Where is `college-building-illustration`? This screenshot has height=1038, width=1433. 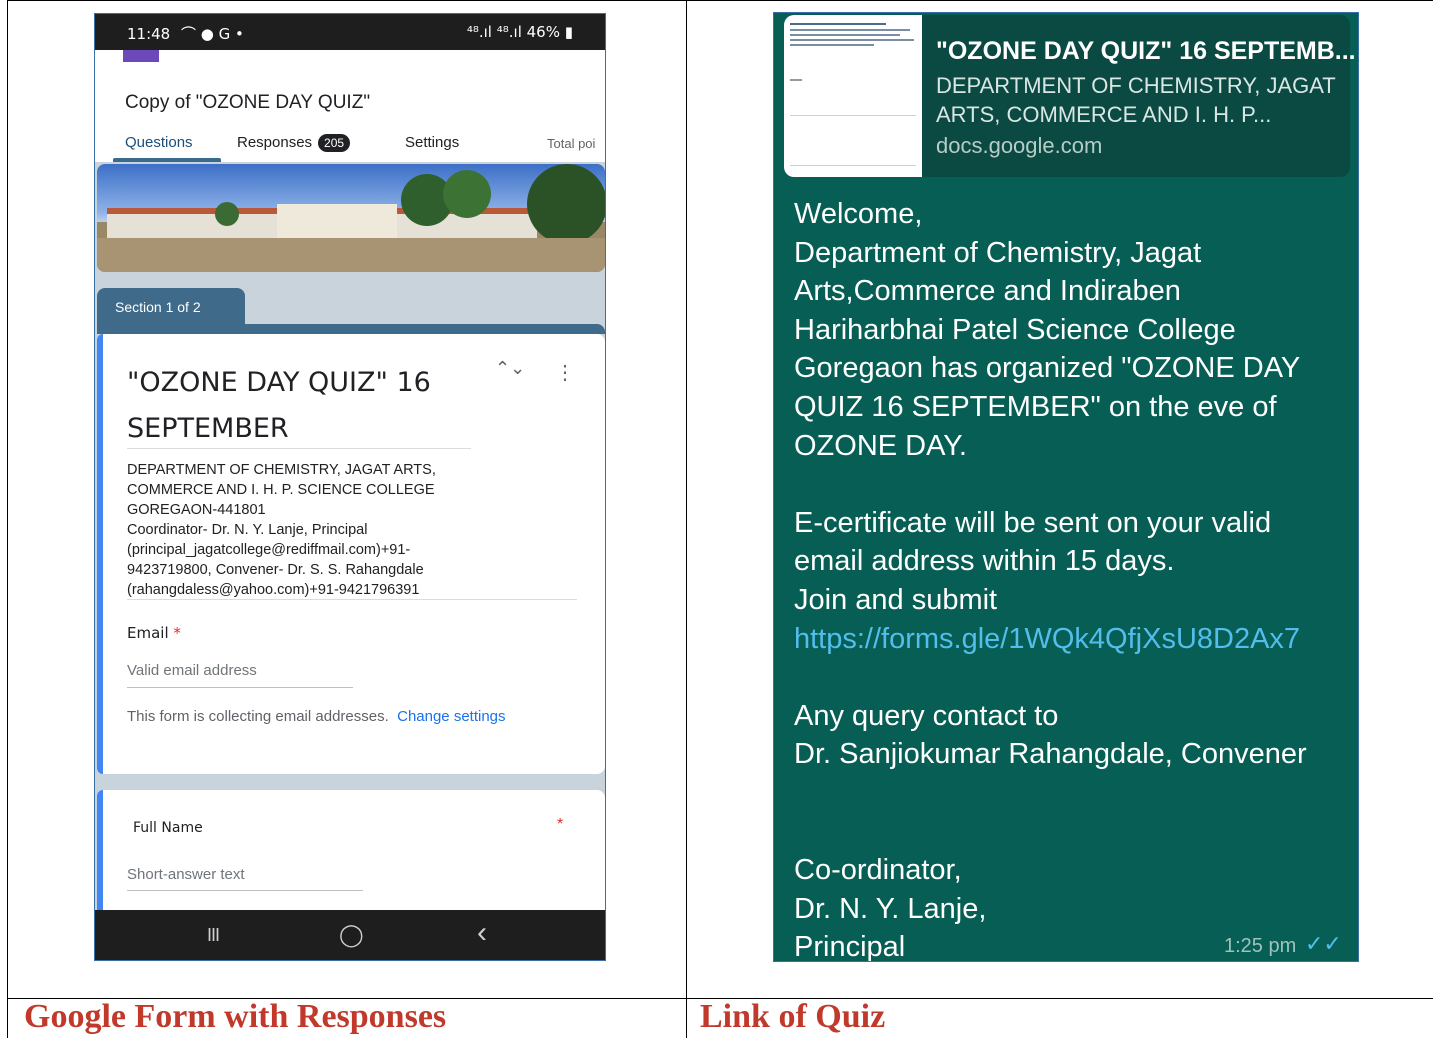 college-building-illustration is located at coordinates (351, 218).